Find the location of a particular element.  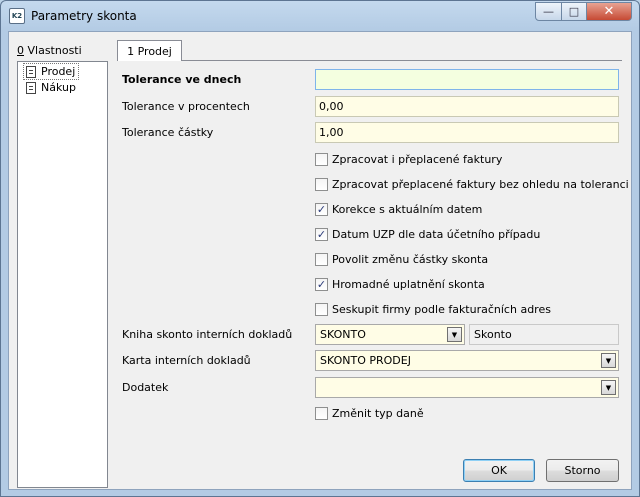

tree-item-nakup: Nákup is located at coordinates (51, 87).